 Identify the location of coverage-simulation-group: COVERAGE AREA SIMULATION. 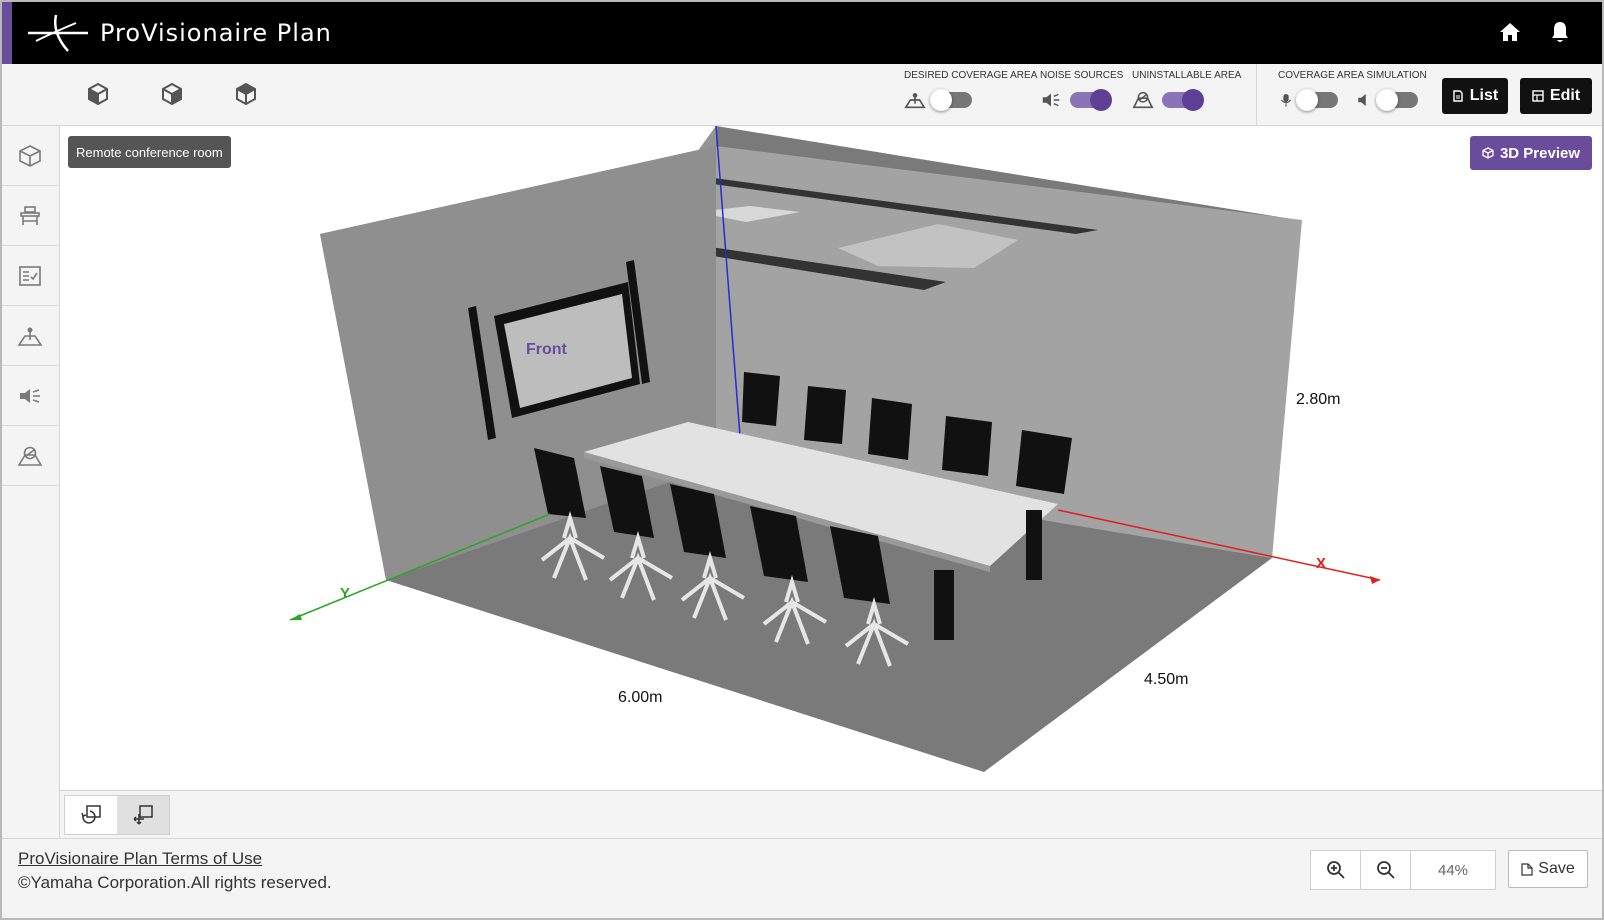
(1352, 90).